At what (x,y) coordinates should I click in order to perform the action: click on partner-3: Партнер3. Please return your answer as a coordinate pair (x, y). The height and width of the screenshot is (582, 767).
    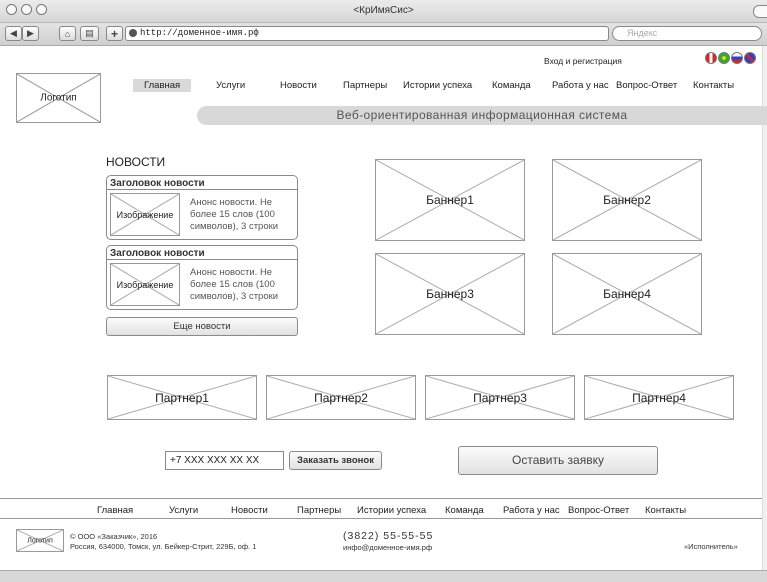
    Looking at the image, I should click on (500, 397).